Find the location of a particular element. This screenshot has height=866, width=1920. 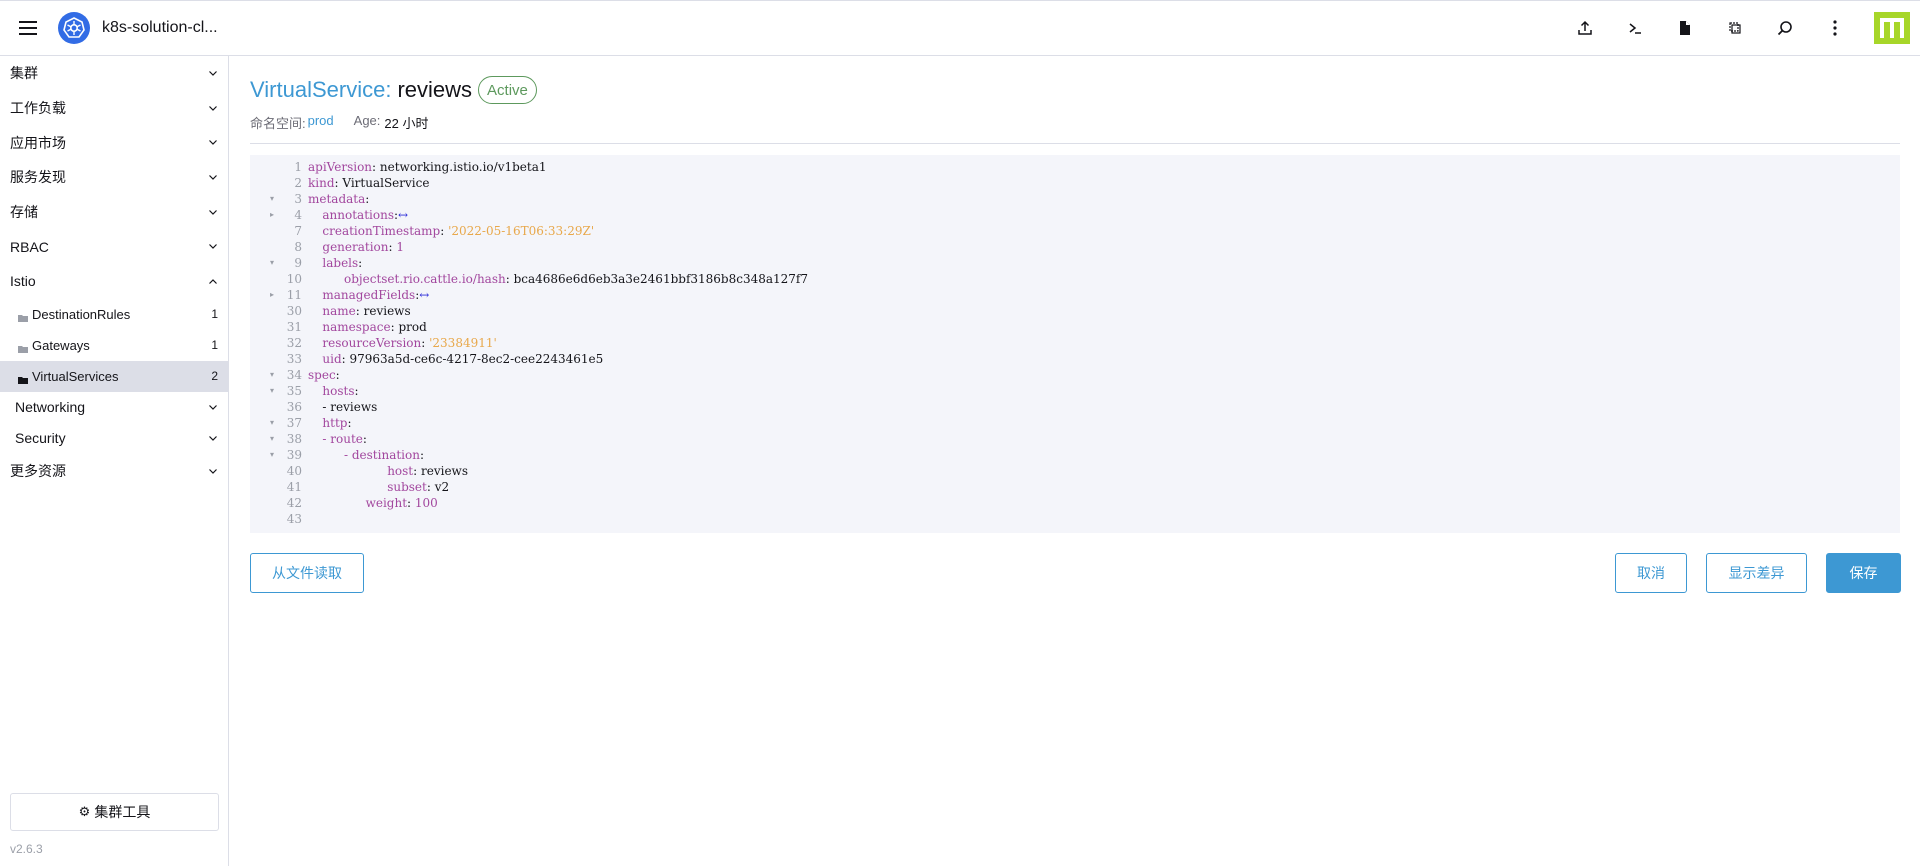

line-number: 11 is located at coordinates (294, 295).